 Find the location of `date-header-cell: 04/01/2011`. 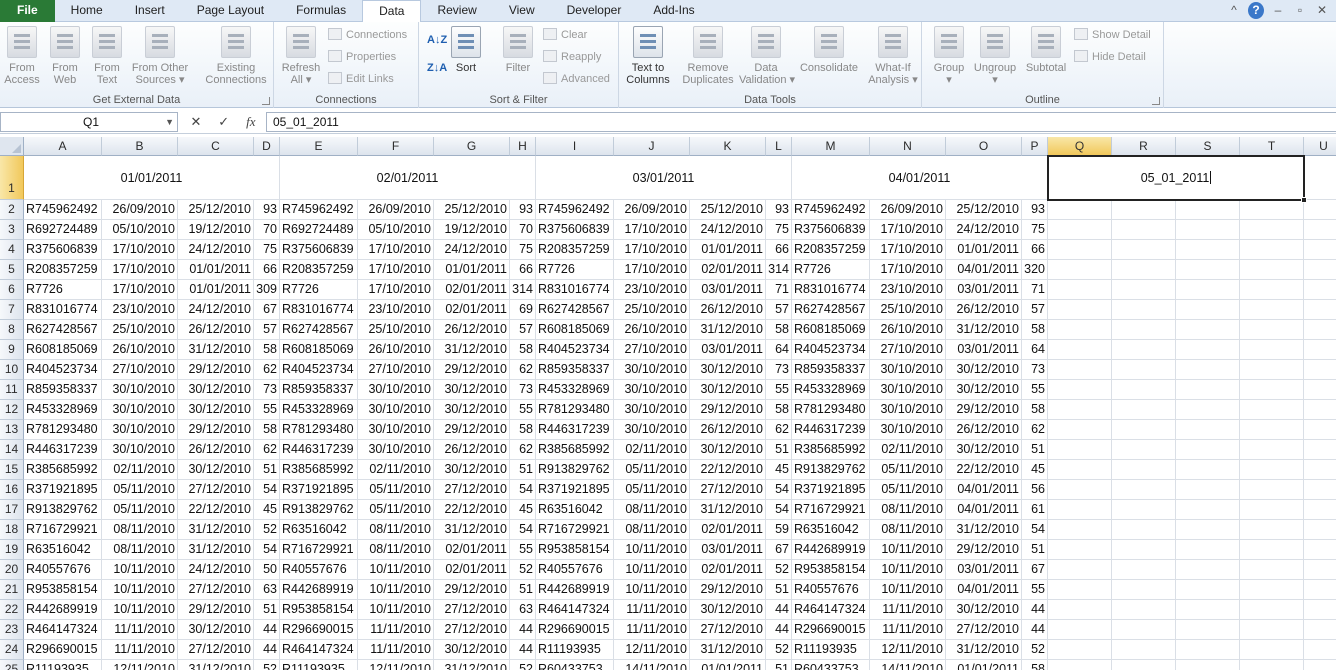

date-header-cell: 04/01/2011 is located at coordinates (920, 178).